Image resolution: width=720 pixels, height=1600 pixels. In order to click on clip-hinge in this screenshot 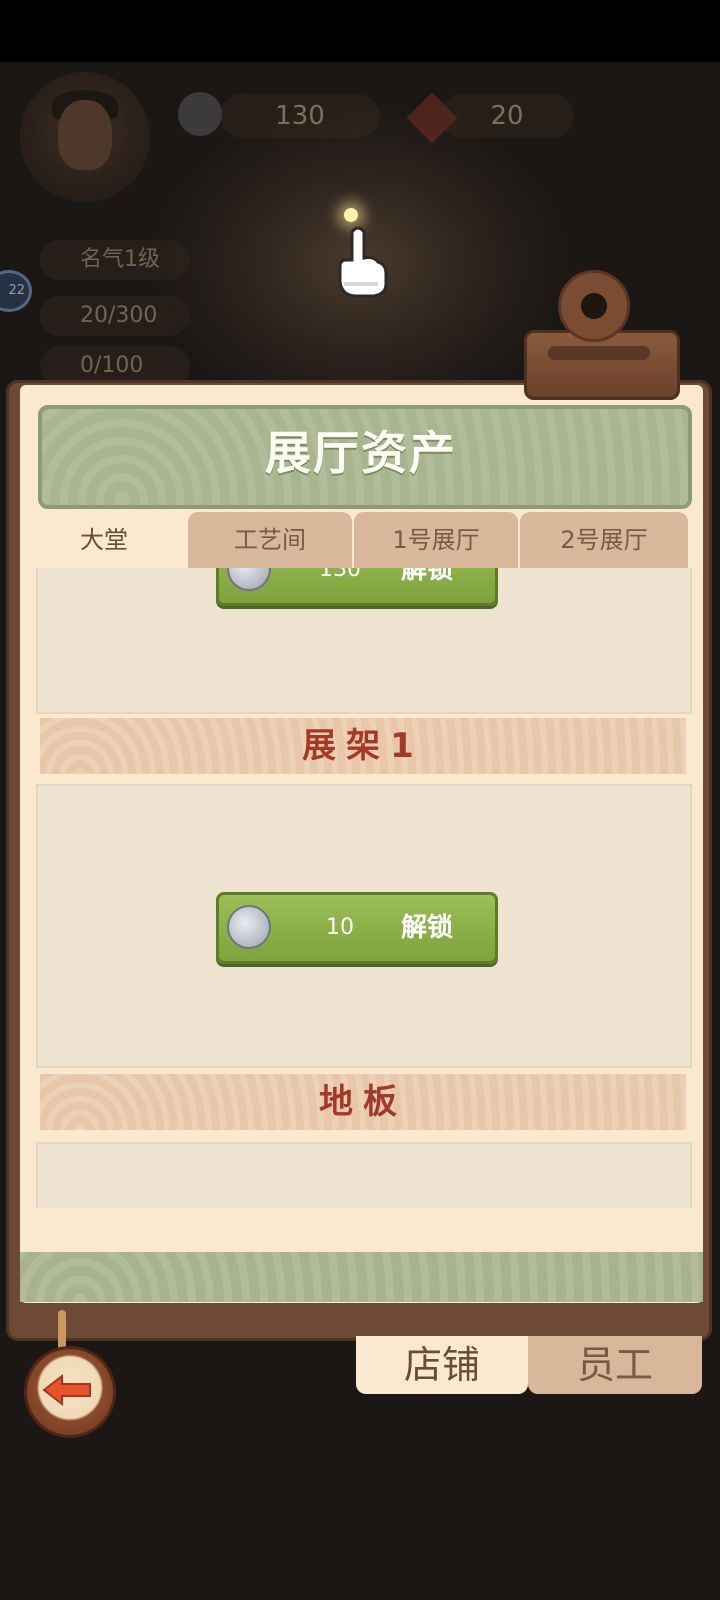, I will do `click(599, 353)`.